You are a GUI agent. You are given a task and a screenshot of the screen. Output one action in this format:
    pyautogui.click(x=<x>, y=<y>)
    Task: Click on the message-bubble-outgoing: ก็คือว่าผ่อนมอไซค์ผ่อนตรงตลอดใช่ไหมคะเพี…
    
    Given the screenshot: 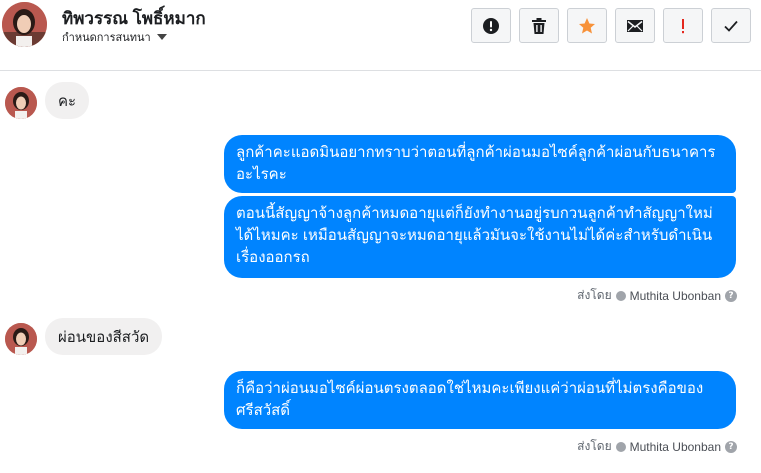 What is the action you would take?
    pyautogui.click(x=480, y=400)
    